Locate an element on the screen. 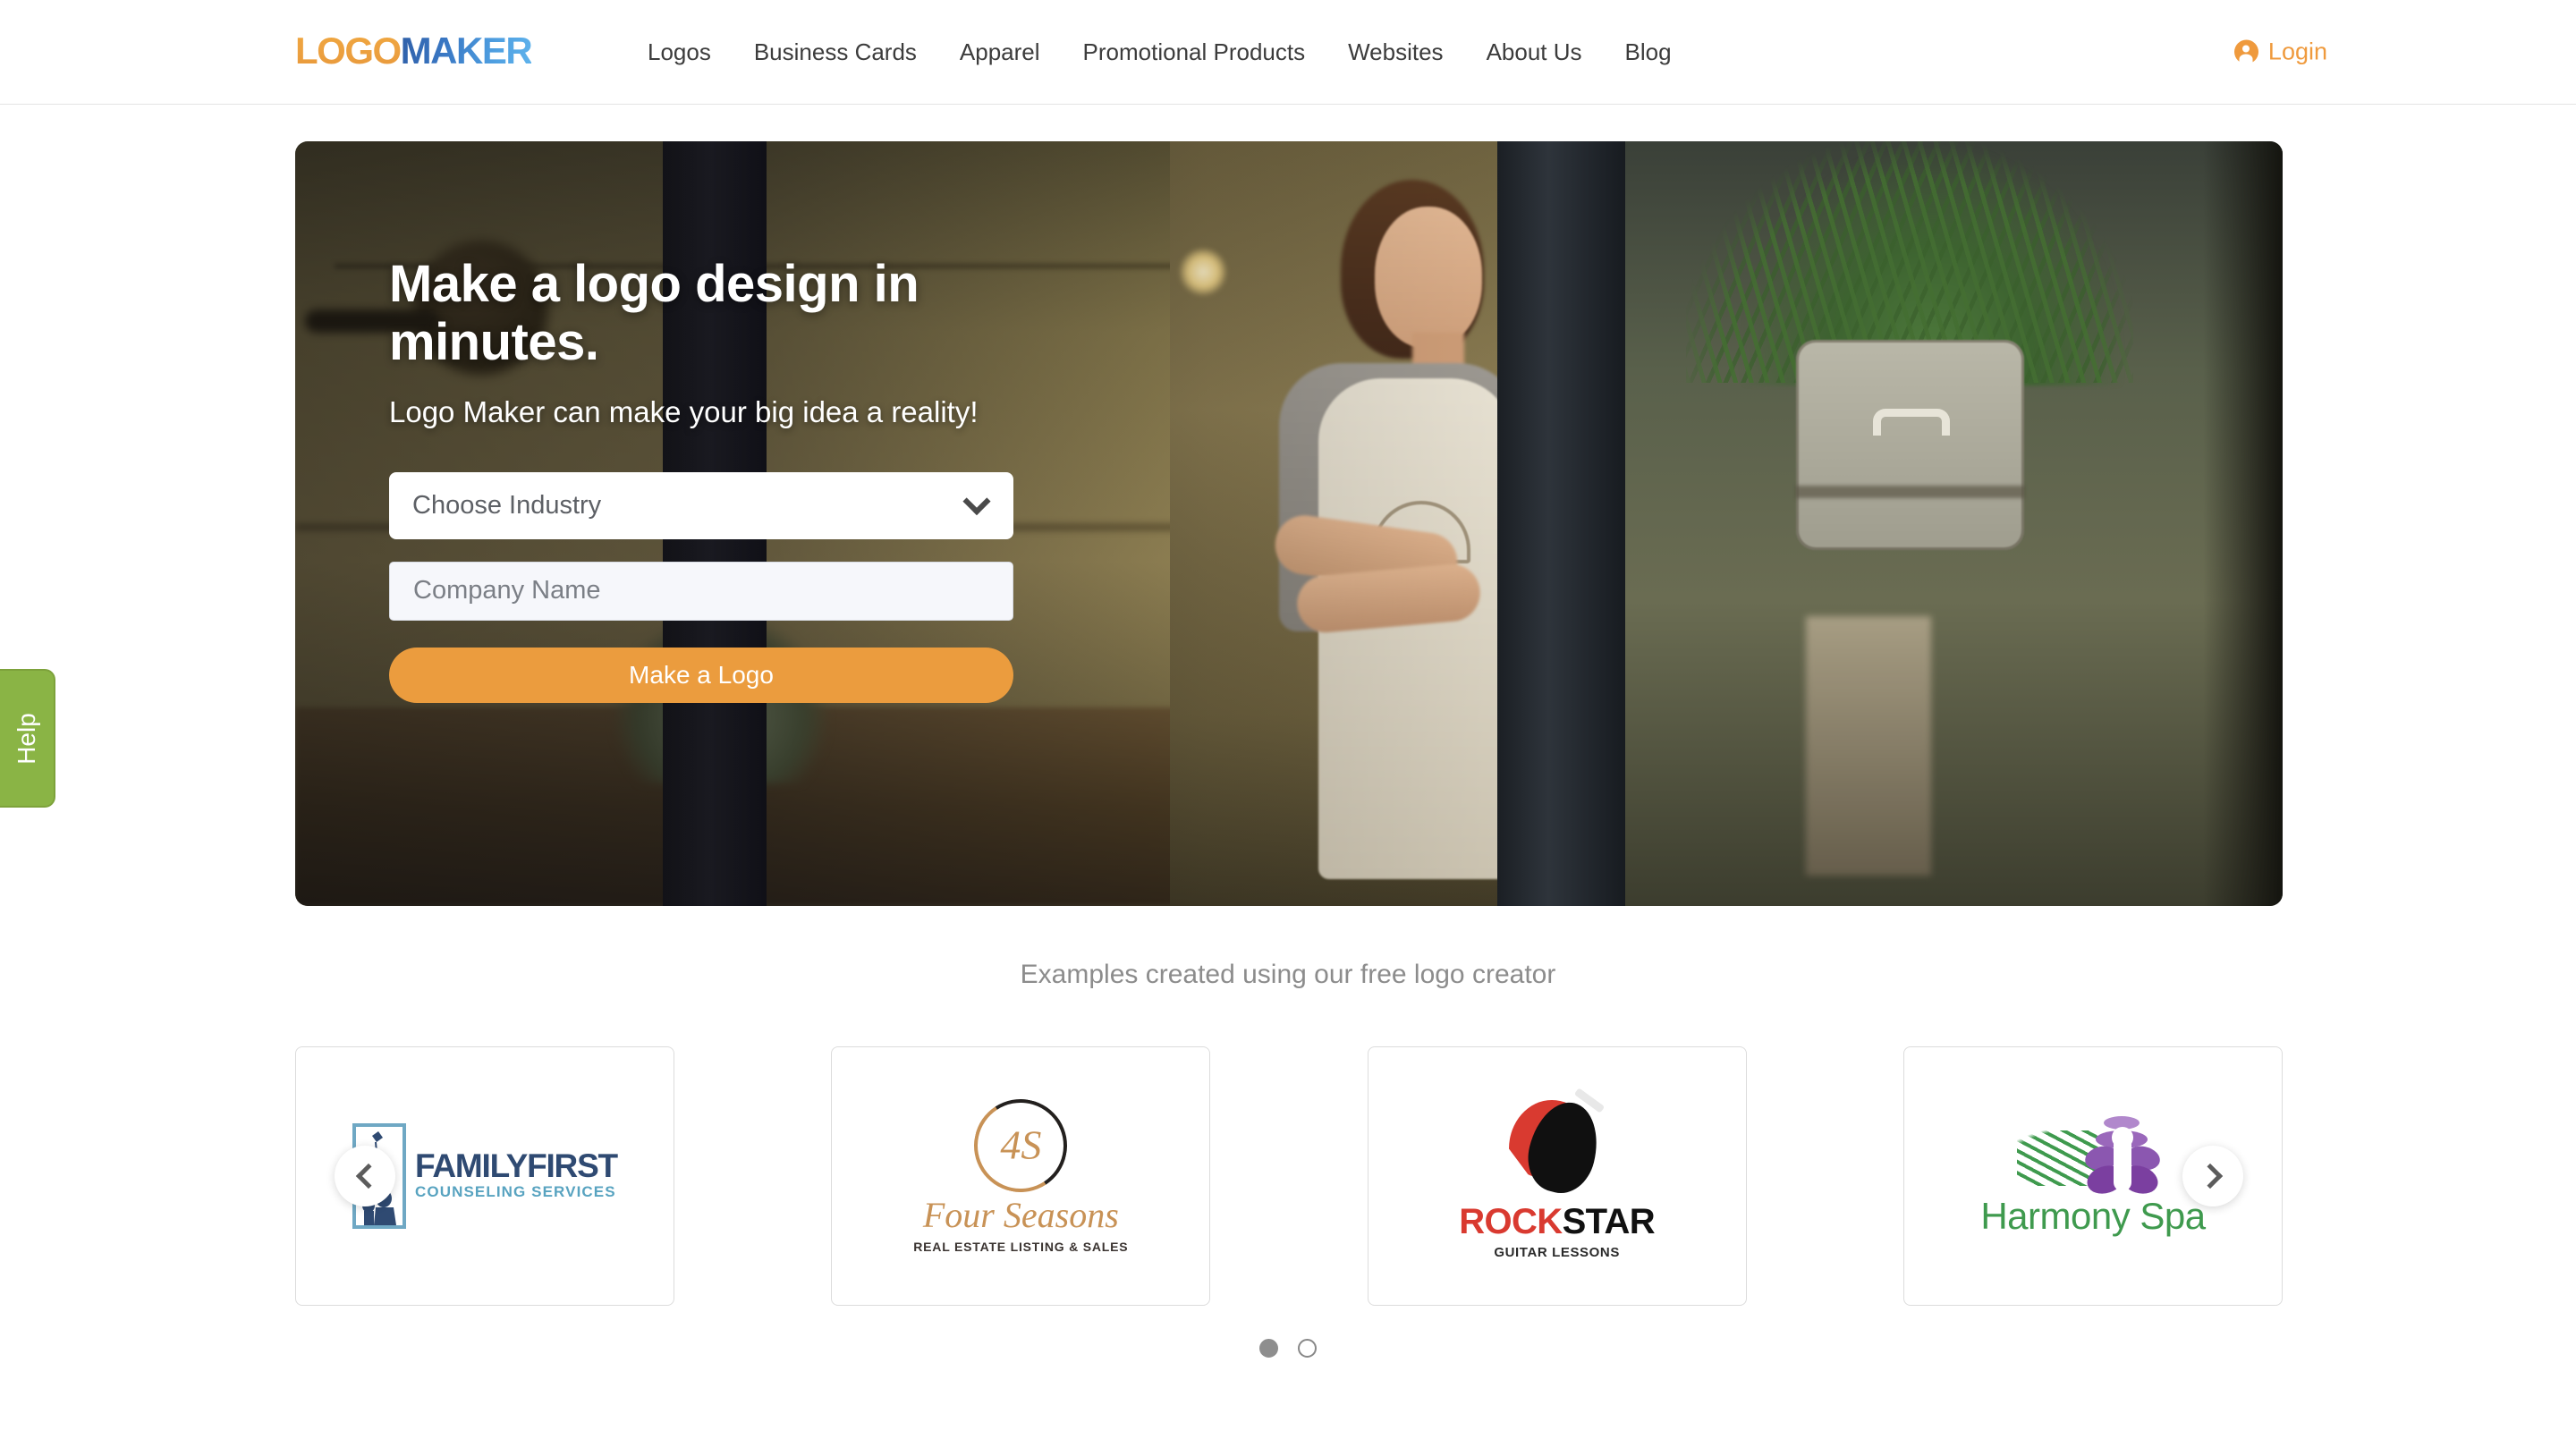  nav-item-promotional-products: Promotional Products is located at coordinates (1194, 52).